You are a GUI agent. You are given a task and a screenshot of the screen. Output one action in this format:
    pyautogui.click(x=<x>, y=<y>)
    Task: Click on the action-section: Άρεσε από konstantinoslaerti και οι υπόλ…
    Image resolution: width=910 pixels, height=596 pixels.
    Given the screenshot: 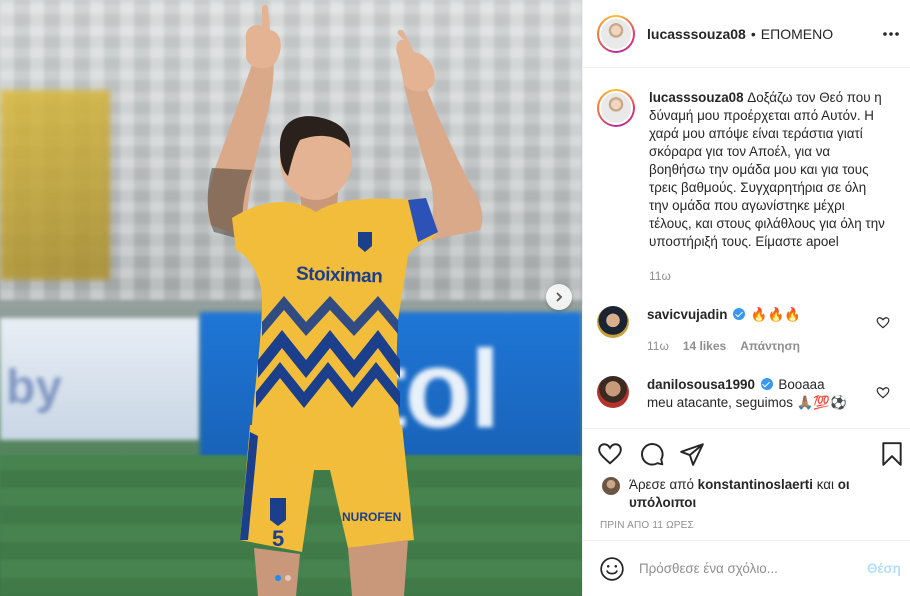 What is the action you would take?
    pyautogui.click(x=746, y=484)
    